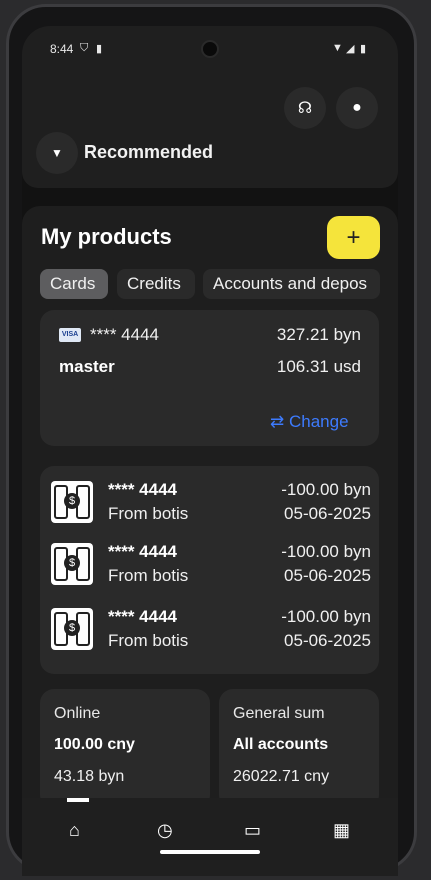  Describe the element at coordinates (291, 284) in the screenshot. I see `tab-accounts-deposits: Accounts and depos` at that location.